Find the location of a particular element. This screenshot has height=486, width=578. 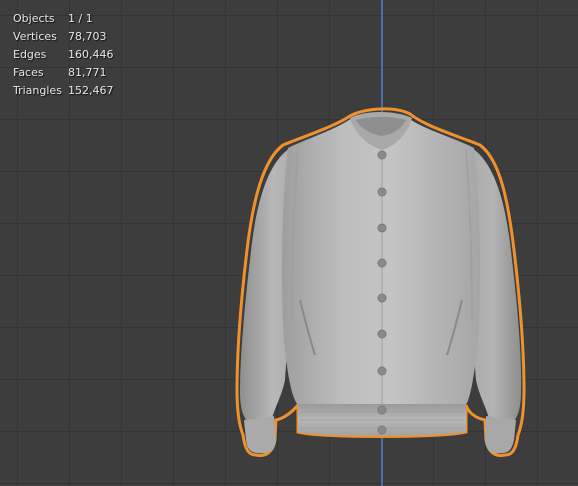

stat-vertices: Vertices 78,703 is located at coordinates (63, 37).